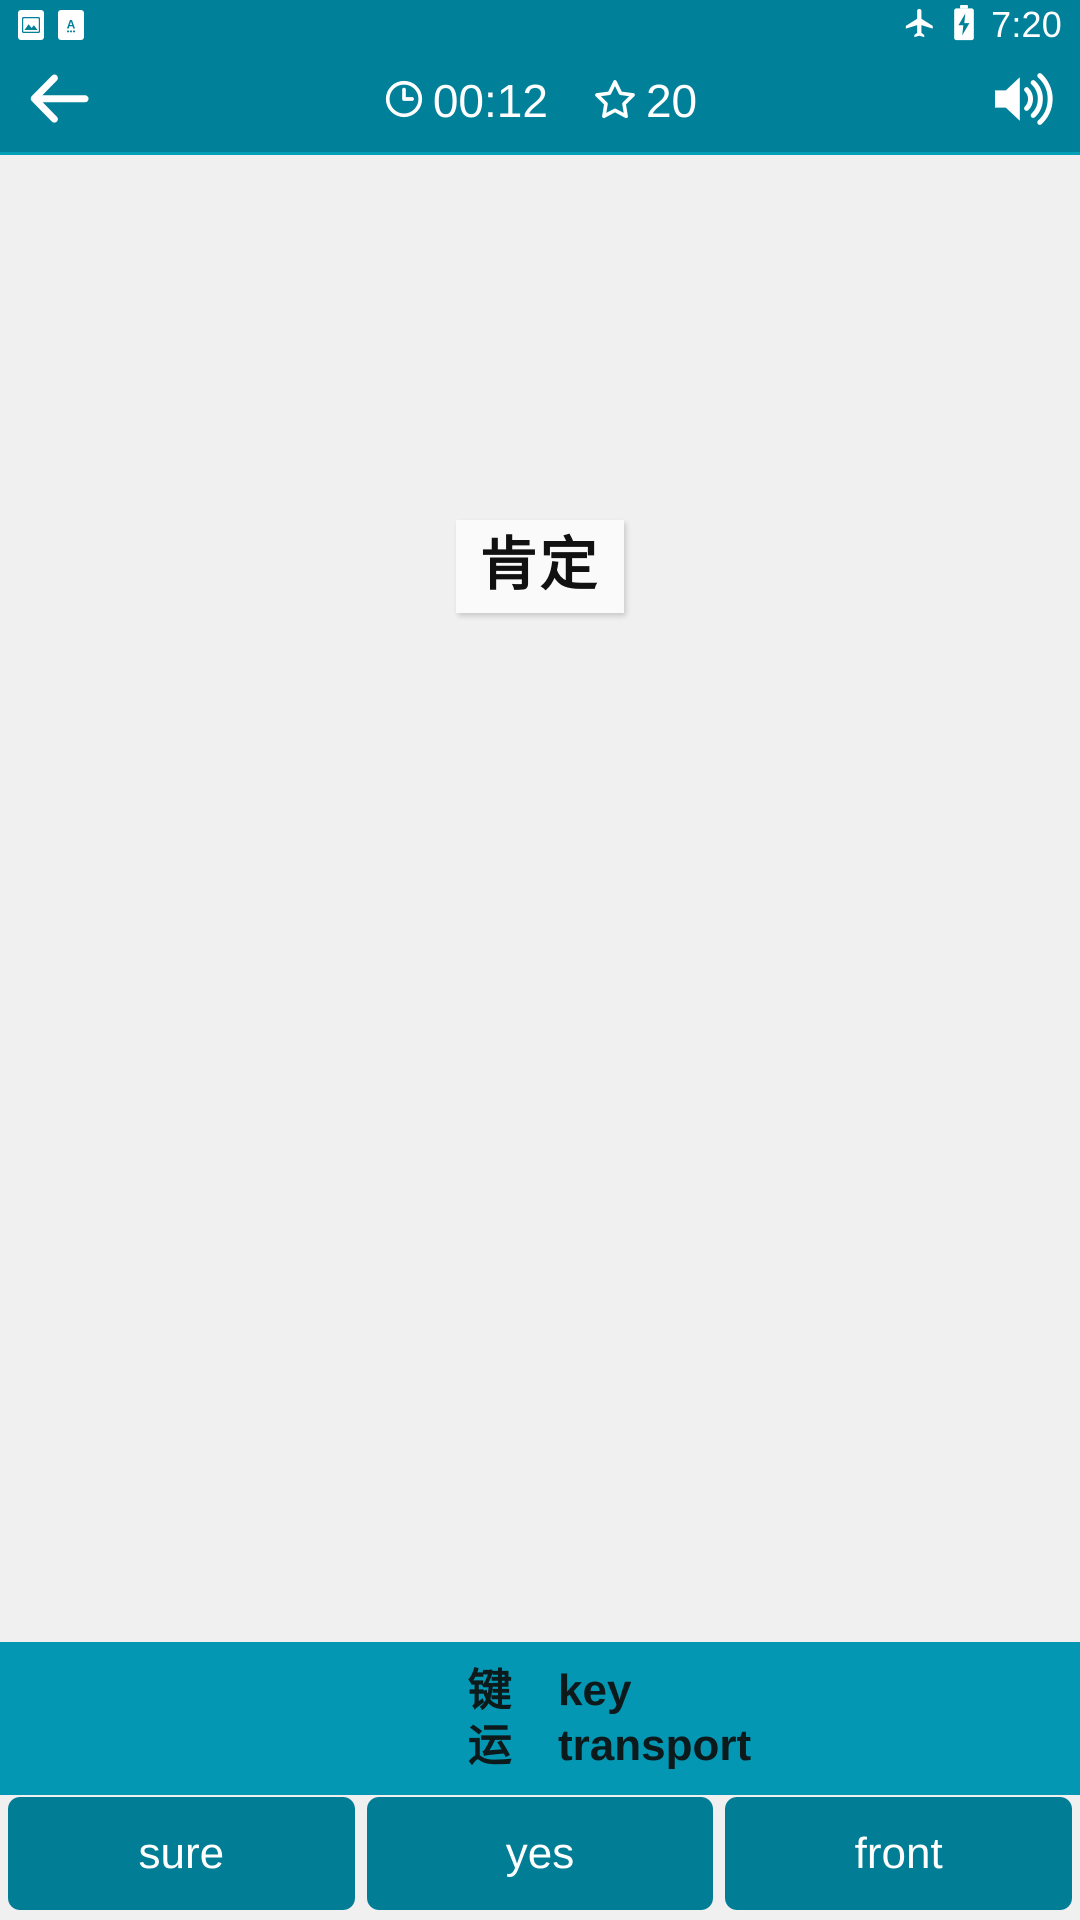  Describe the element at coordinates (655, 1745) in the screenshot. I see `hint-english: transport` at that location.